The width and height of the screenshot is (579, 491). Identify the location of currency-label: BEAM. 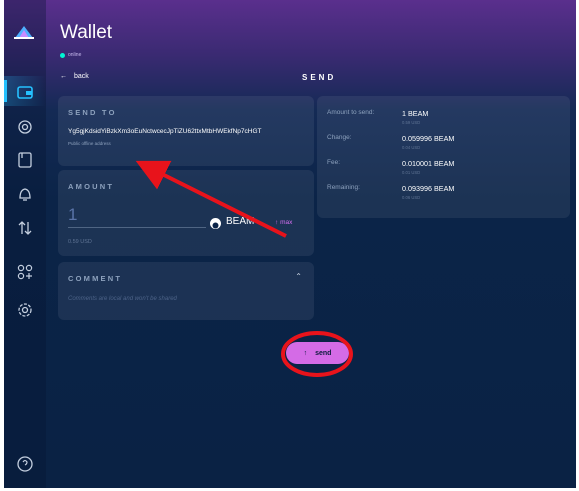
(240, 221).